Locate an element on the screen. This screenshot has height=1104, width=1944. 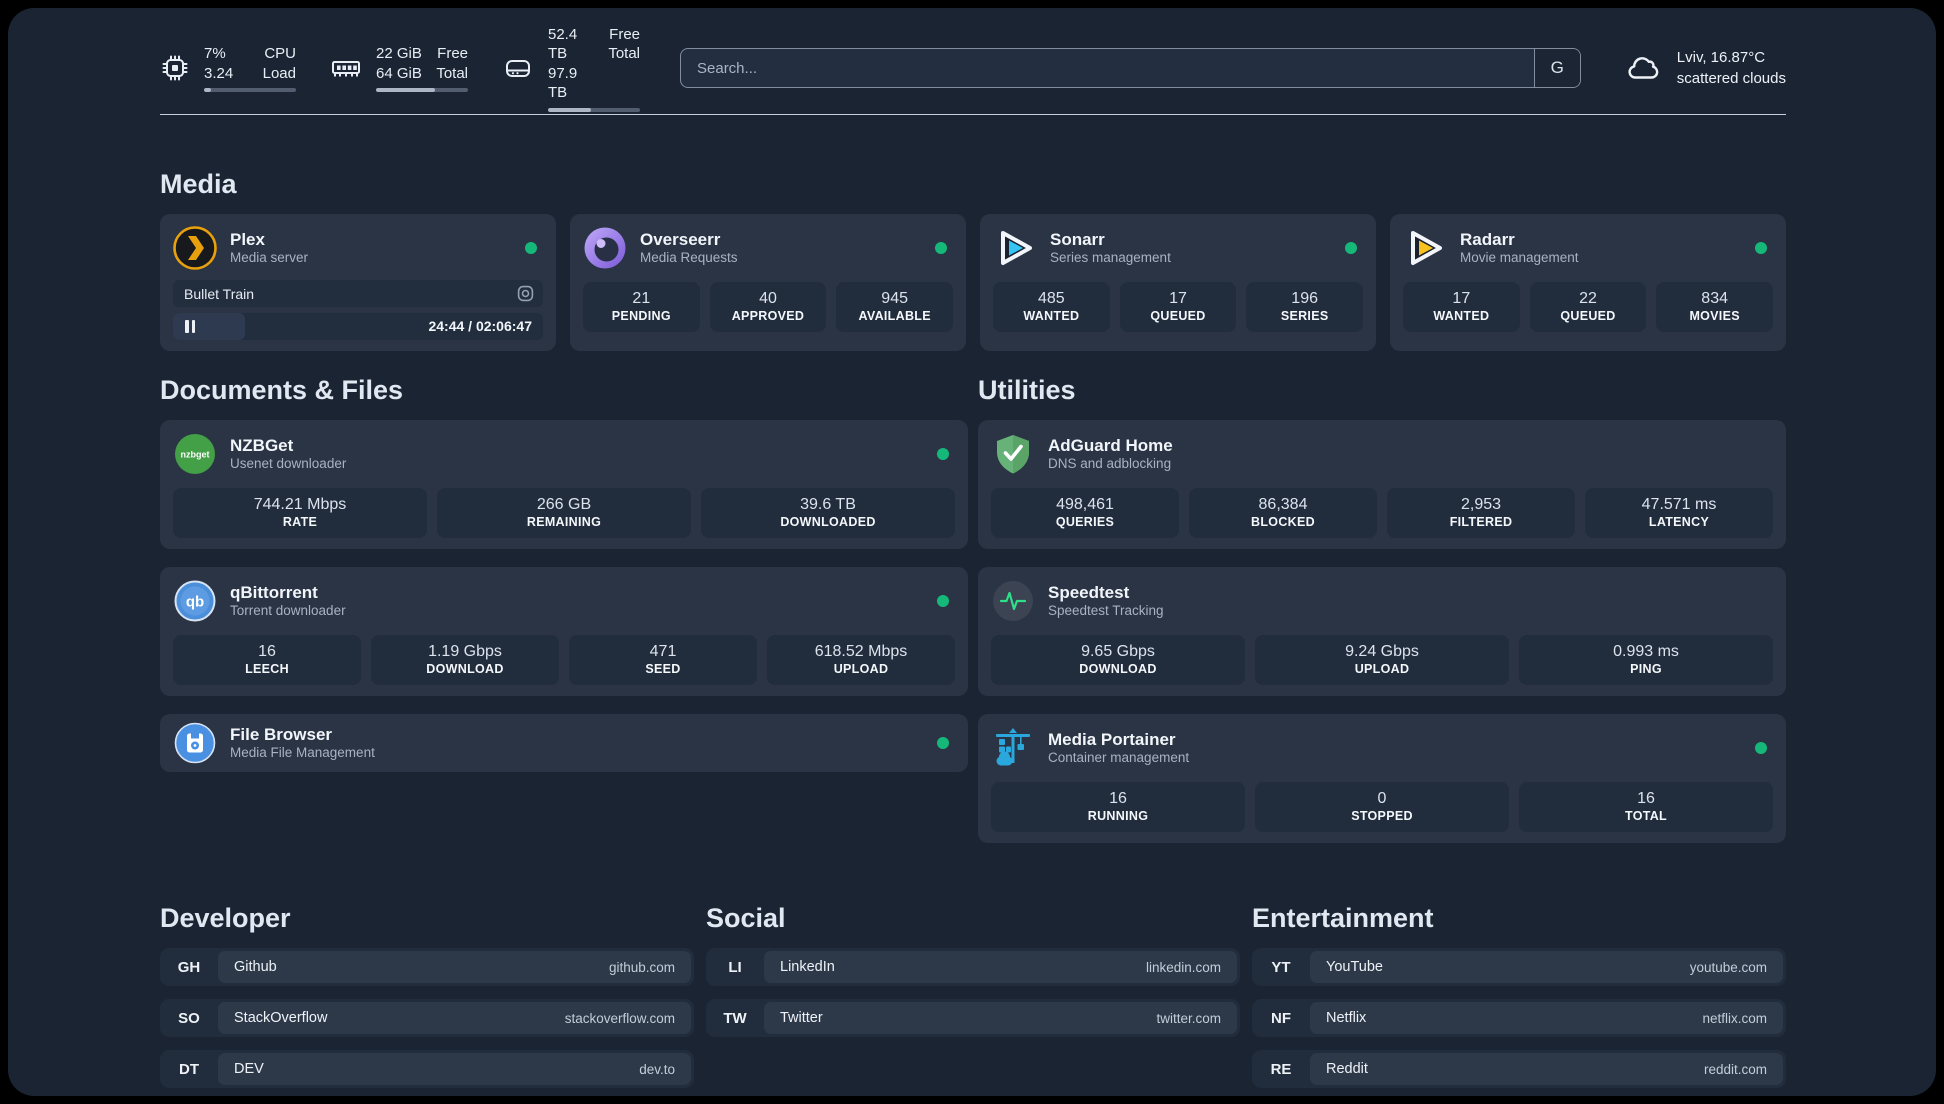
bookmark-github: GH Github github.com is located at coordinates (427, 967).